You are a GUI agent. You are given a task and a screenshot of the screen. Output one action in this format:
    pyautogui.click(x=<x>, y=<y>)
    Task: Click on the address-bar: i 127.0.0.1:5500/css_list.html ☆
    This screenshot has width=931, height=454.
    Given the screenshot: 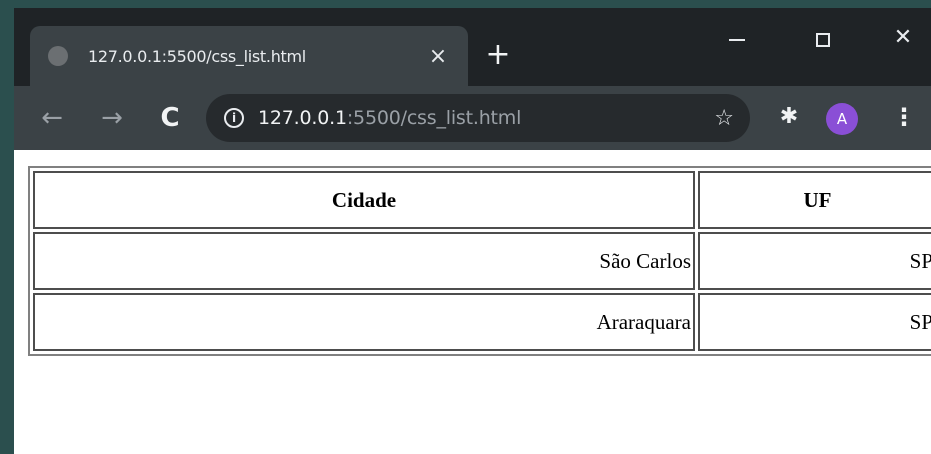 What is the action you would take?
    pyautogui.click(x=478, y=118)
    